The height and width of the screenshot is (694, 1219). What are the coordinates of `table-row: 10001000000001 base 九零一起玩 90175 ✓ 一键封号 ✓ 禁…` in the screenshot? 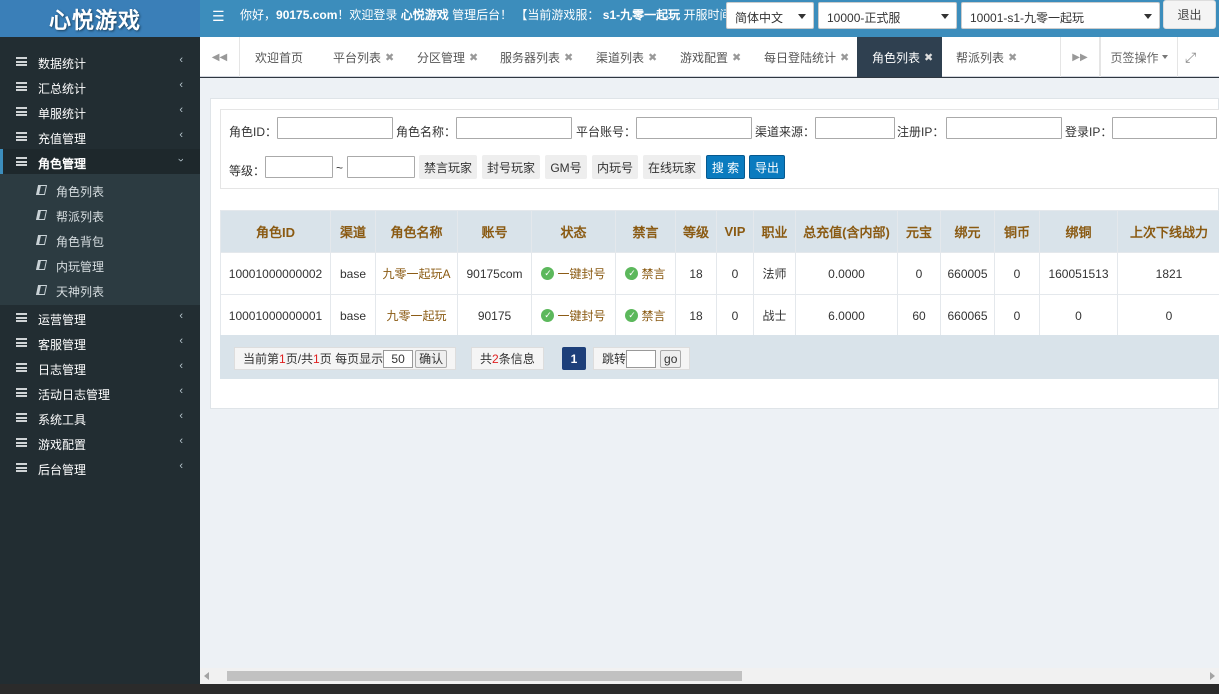 It's located at (719, 315).